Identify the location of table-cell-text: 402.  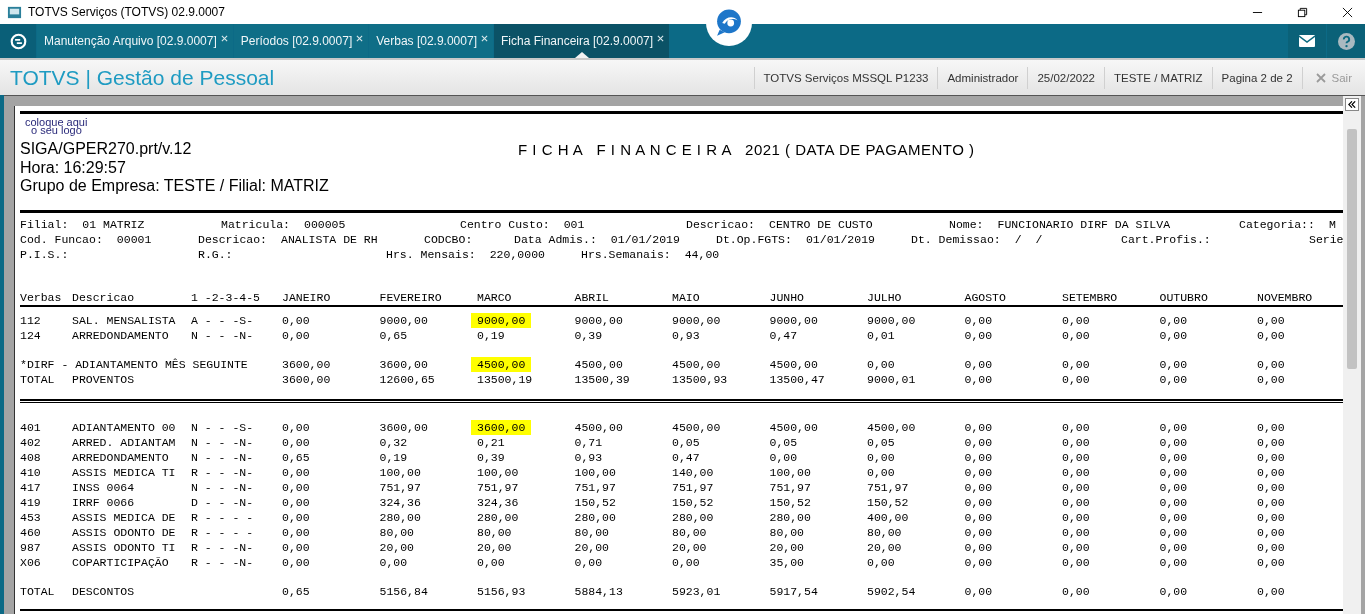
(31, 442).